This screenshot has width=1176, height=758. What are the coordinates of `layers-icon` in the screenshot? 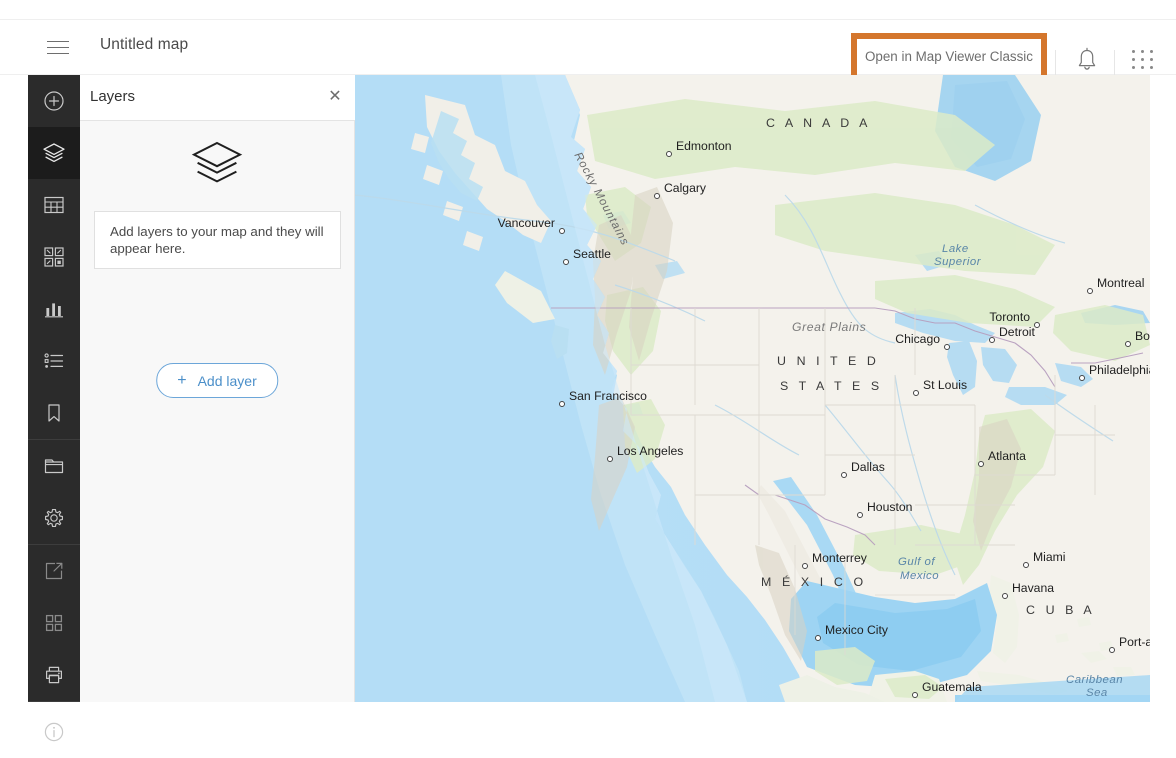 It's located at (217, 166).